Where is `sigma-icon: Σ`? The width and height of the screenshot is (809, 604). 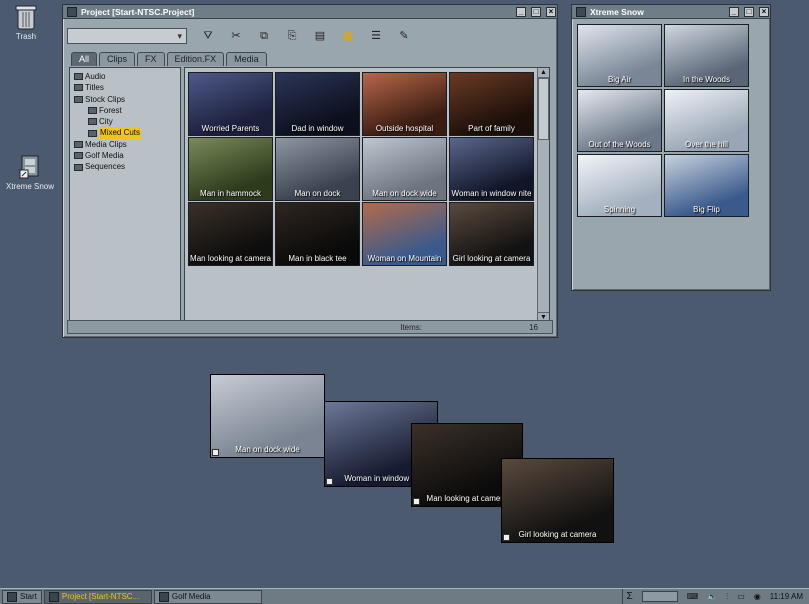 sigma-icon: Σ is located at coordinates (630, 596).